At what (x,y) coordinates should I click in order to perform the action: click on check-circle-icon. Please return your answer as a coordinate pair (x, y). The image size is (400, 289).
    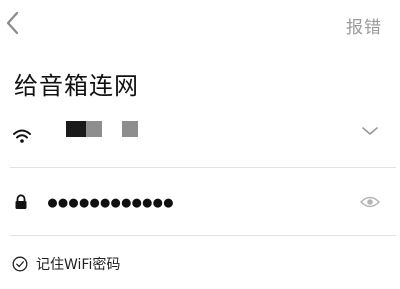
    Looking at the image, I should click on (20, 264).